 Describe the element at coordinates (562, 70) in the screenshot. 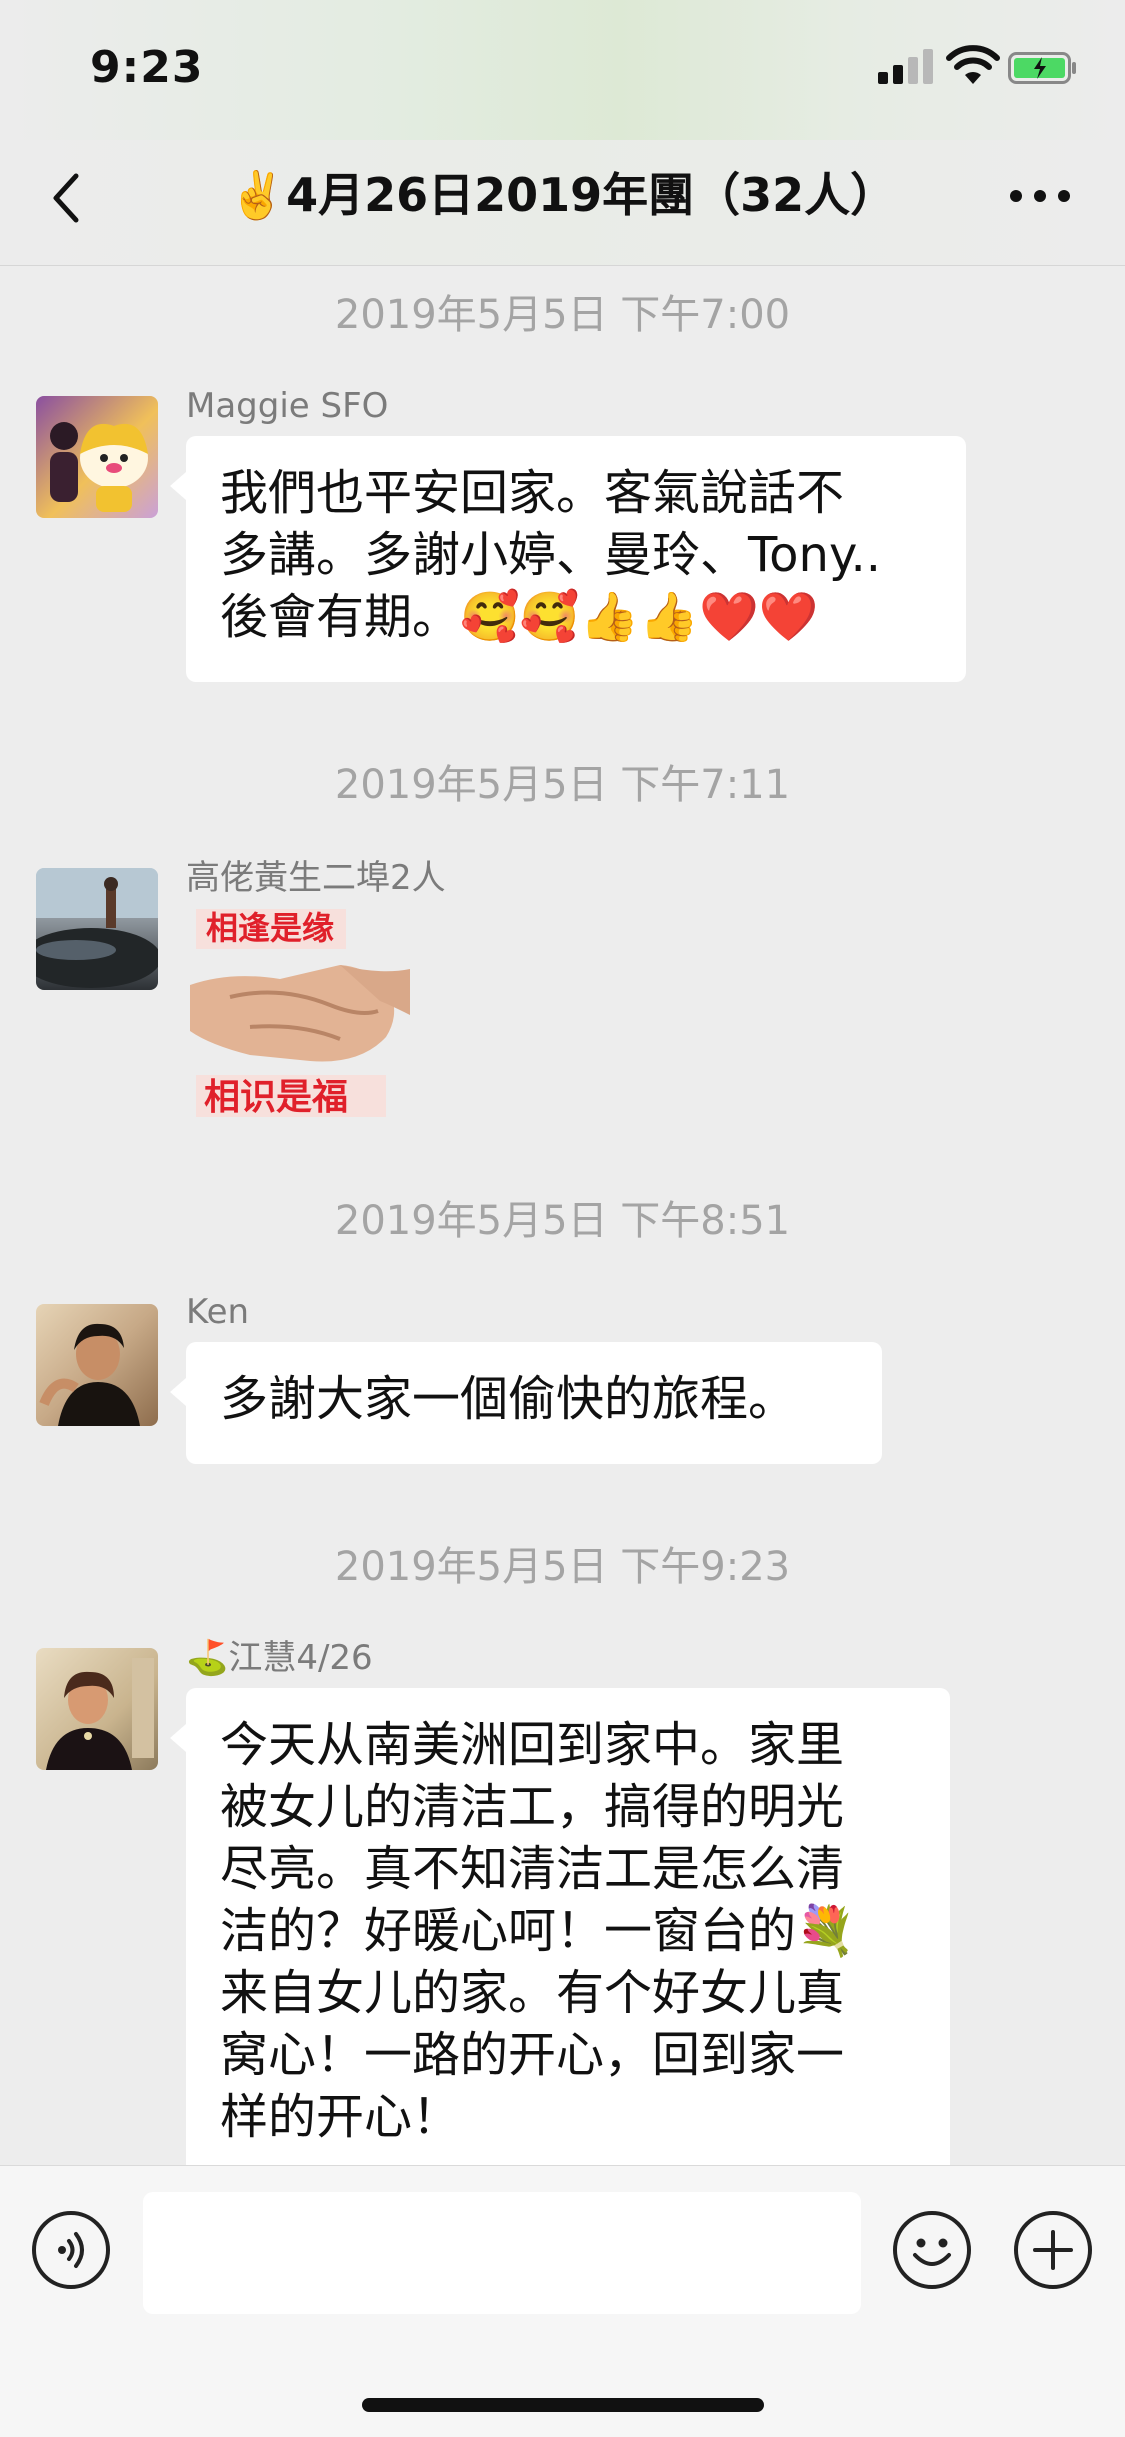

I see `status-bar: 9:23` at that location.